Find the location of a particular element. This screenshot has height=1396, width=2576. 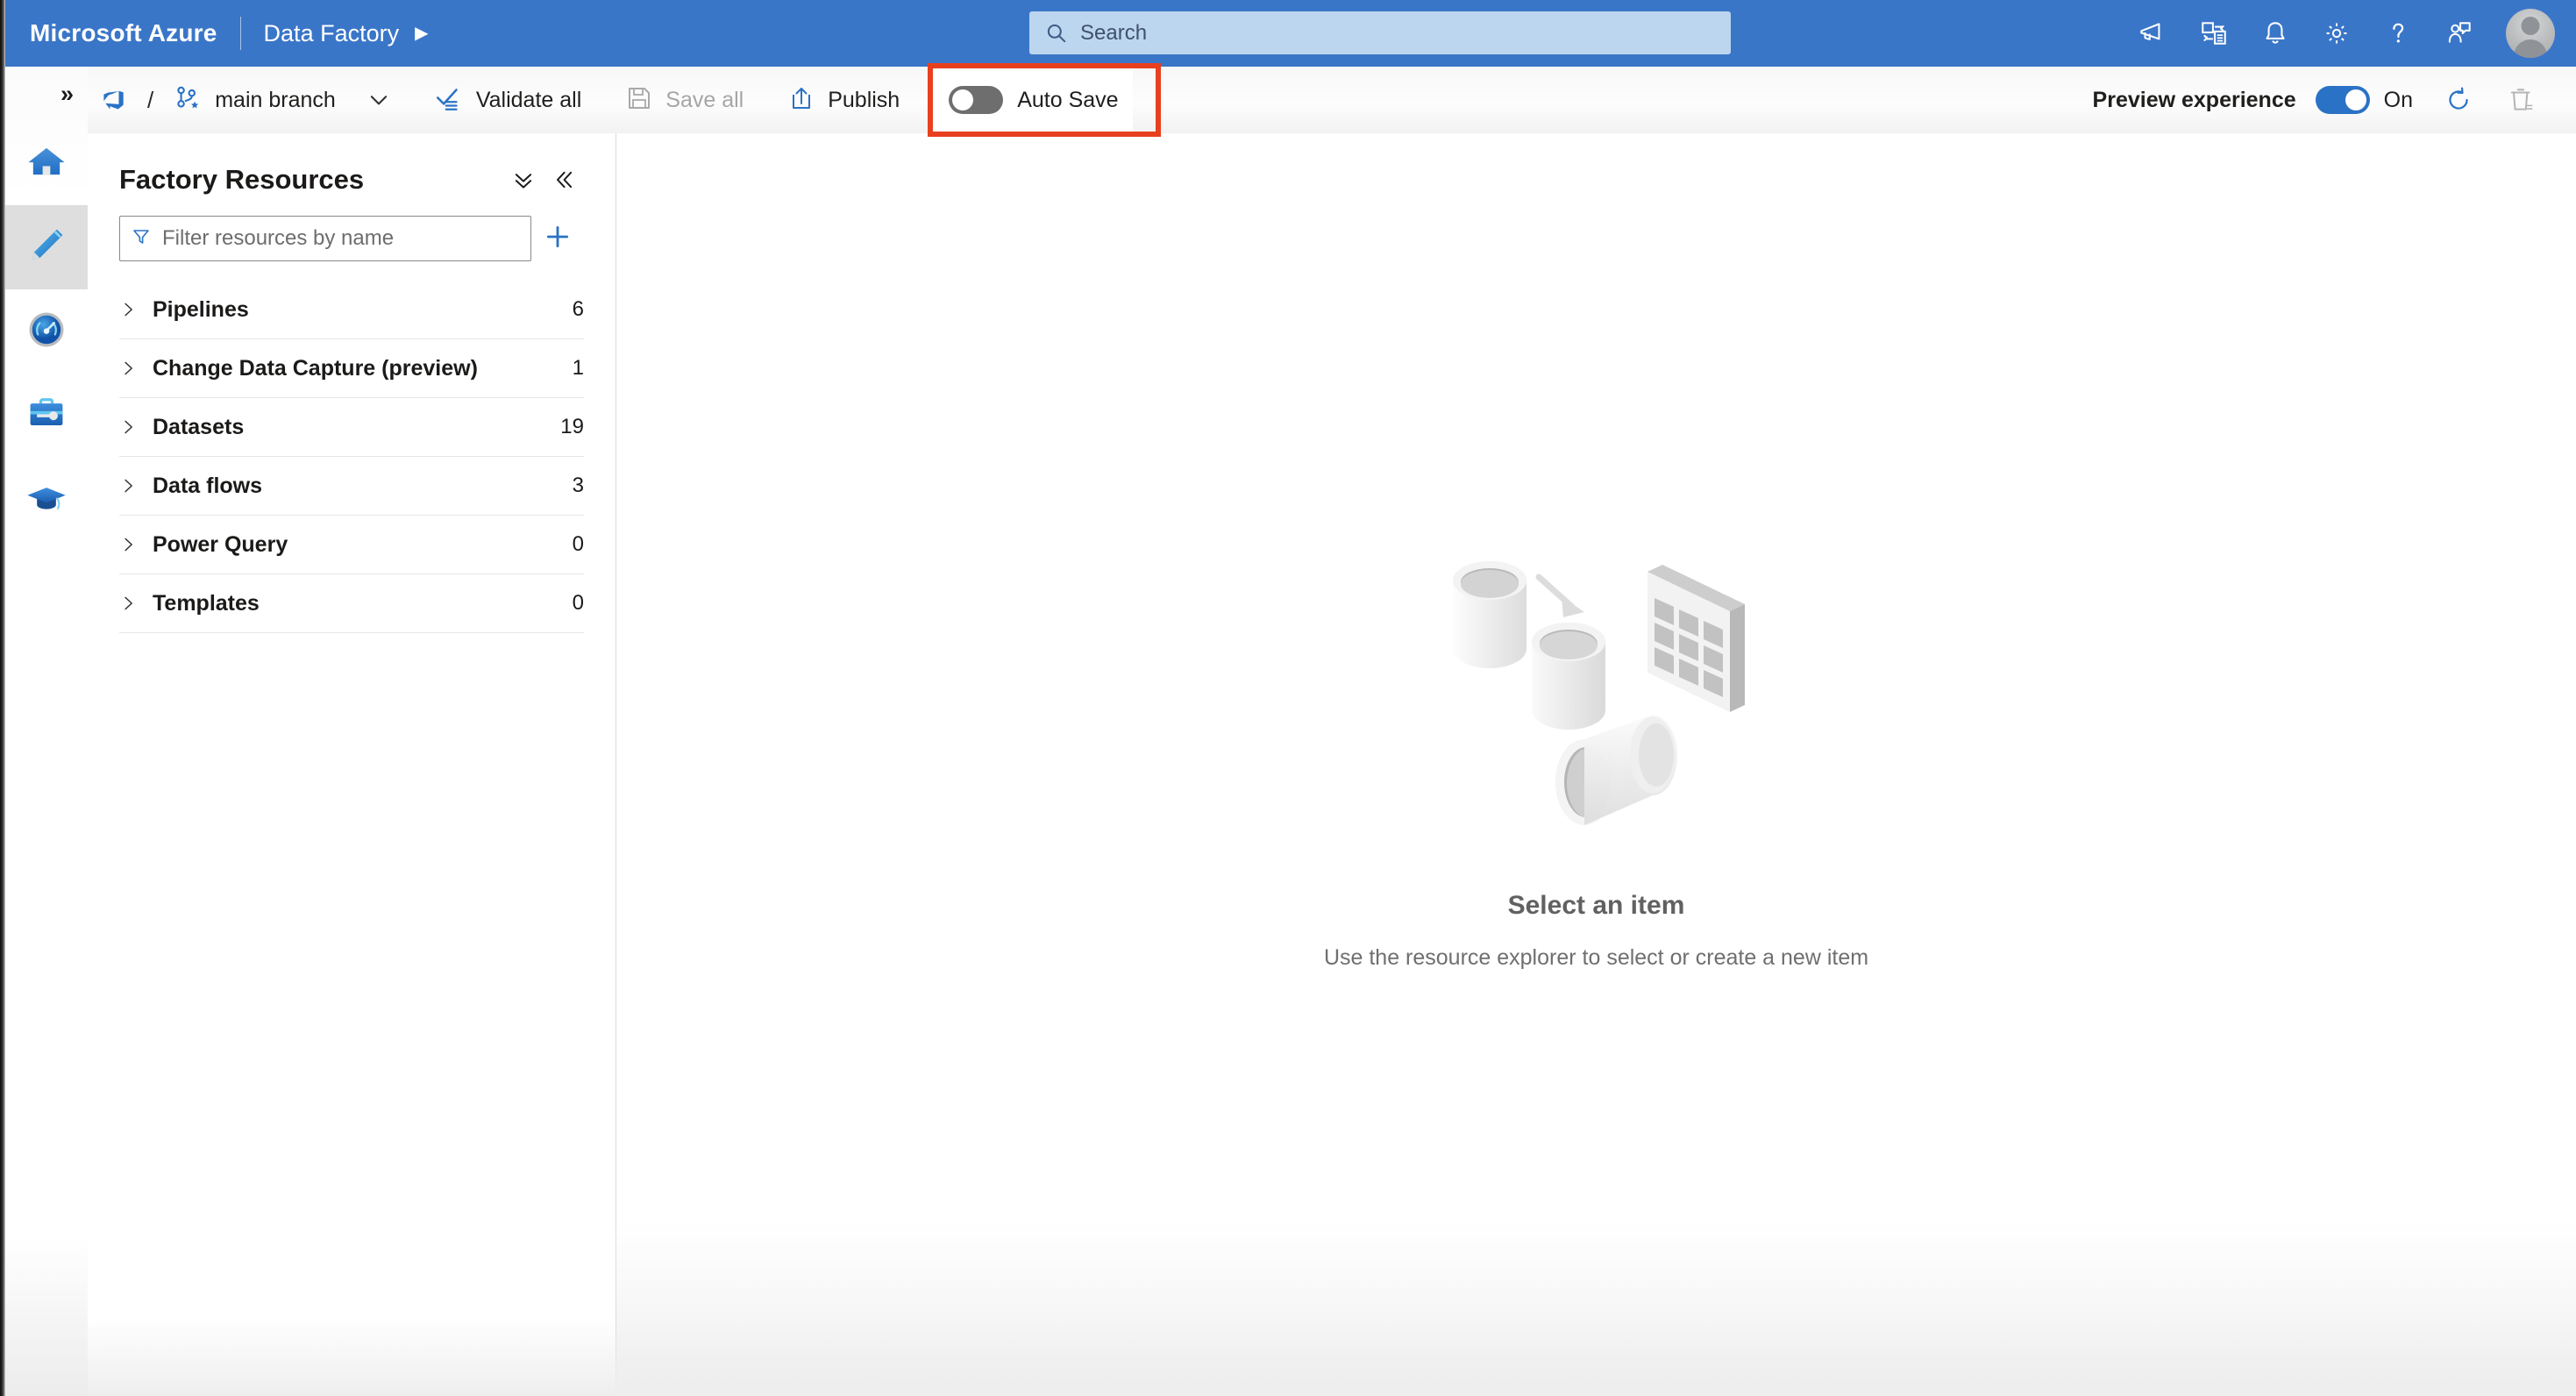

tree-row-label: Power Query is located at coordinates (220, 544).